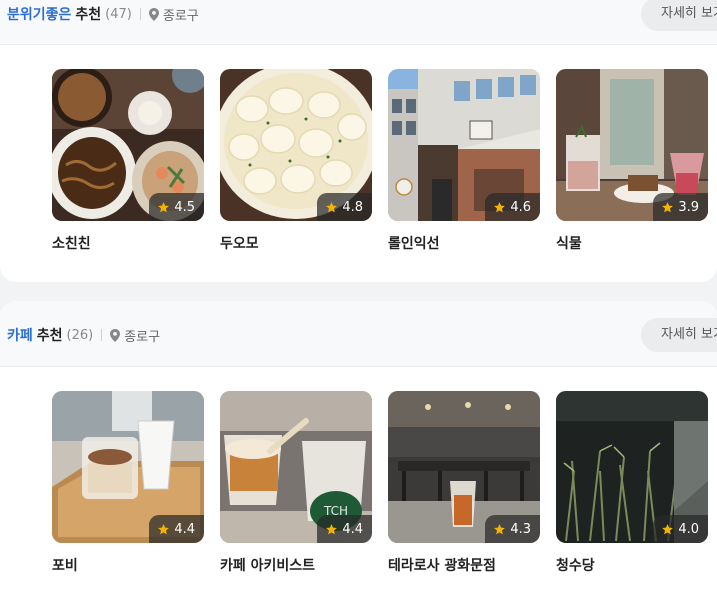  I want to click on place-photo: 4.8, so click(296, 145).